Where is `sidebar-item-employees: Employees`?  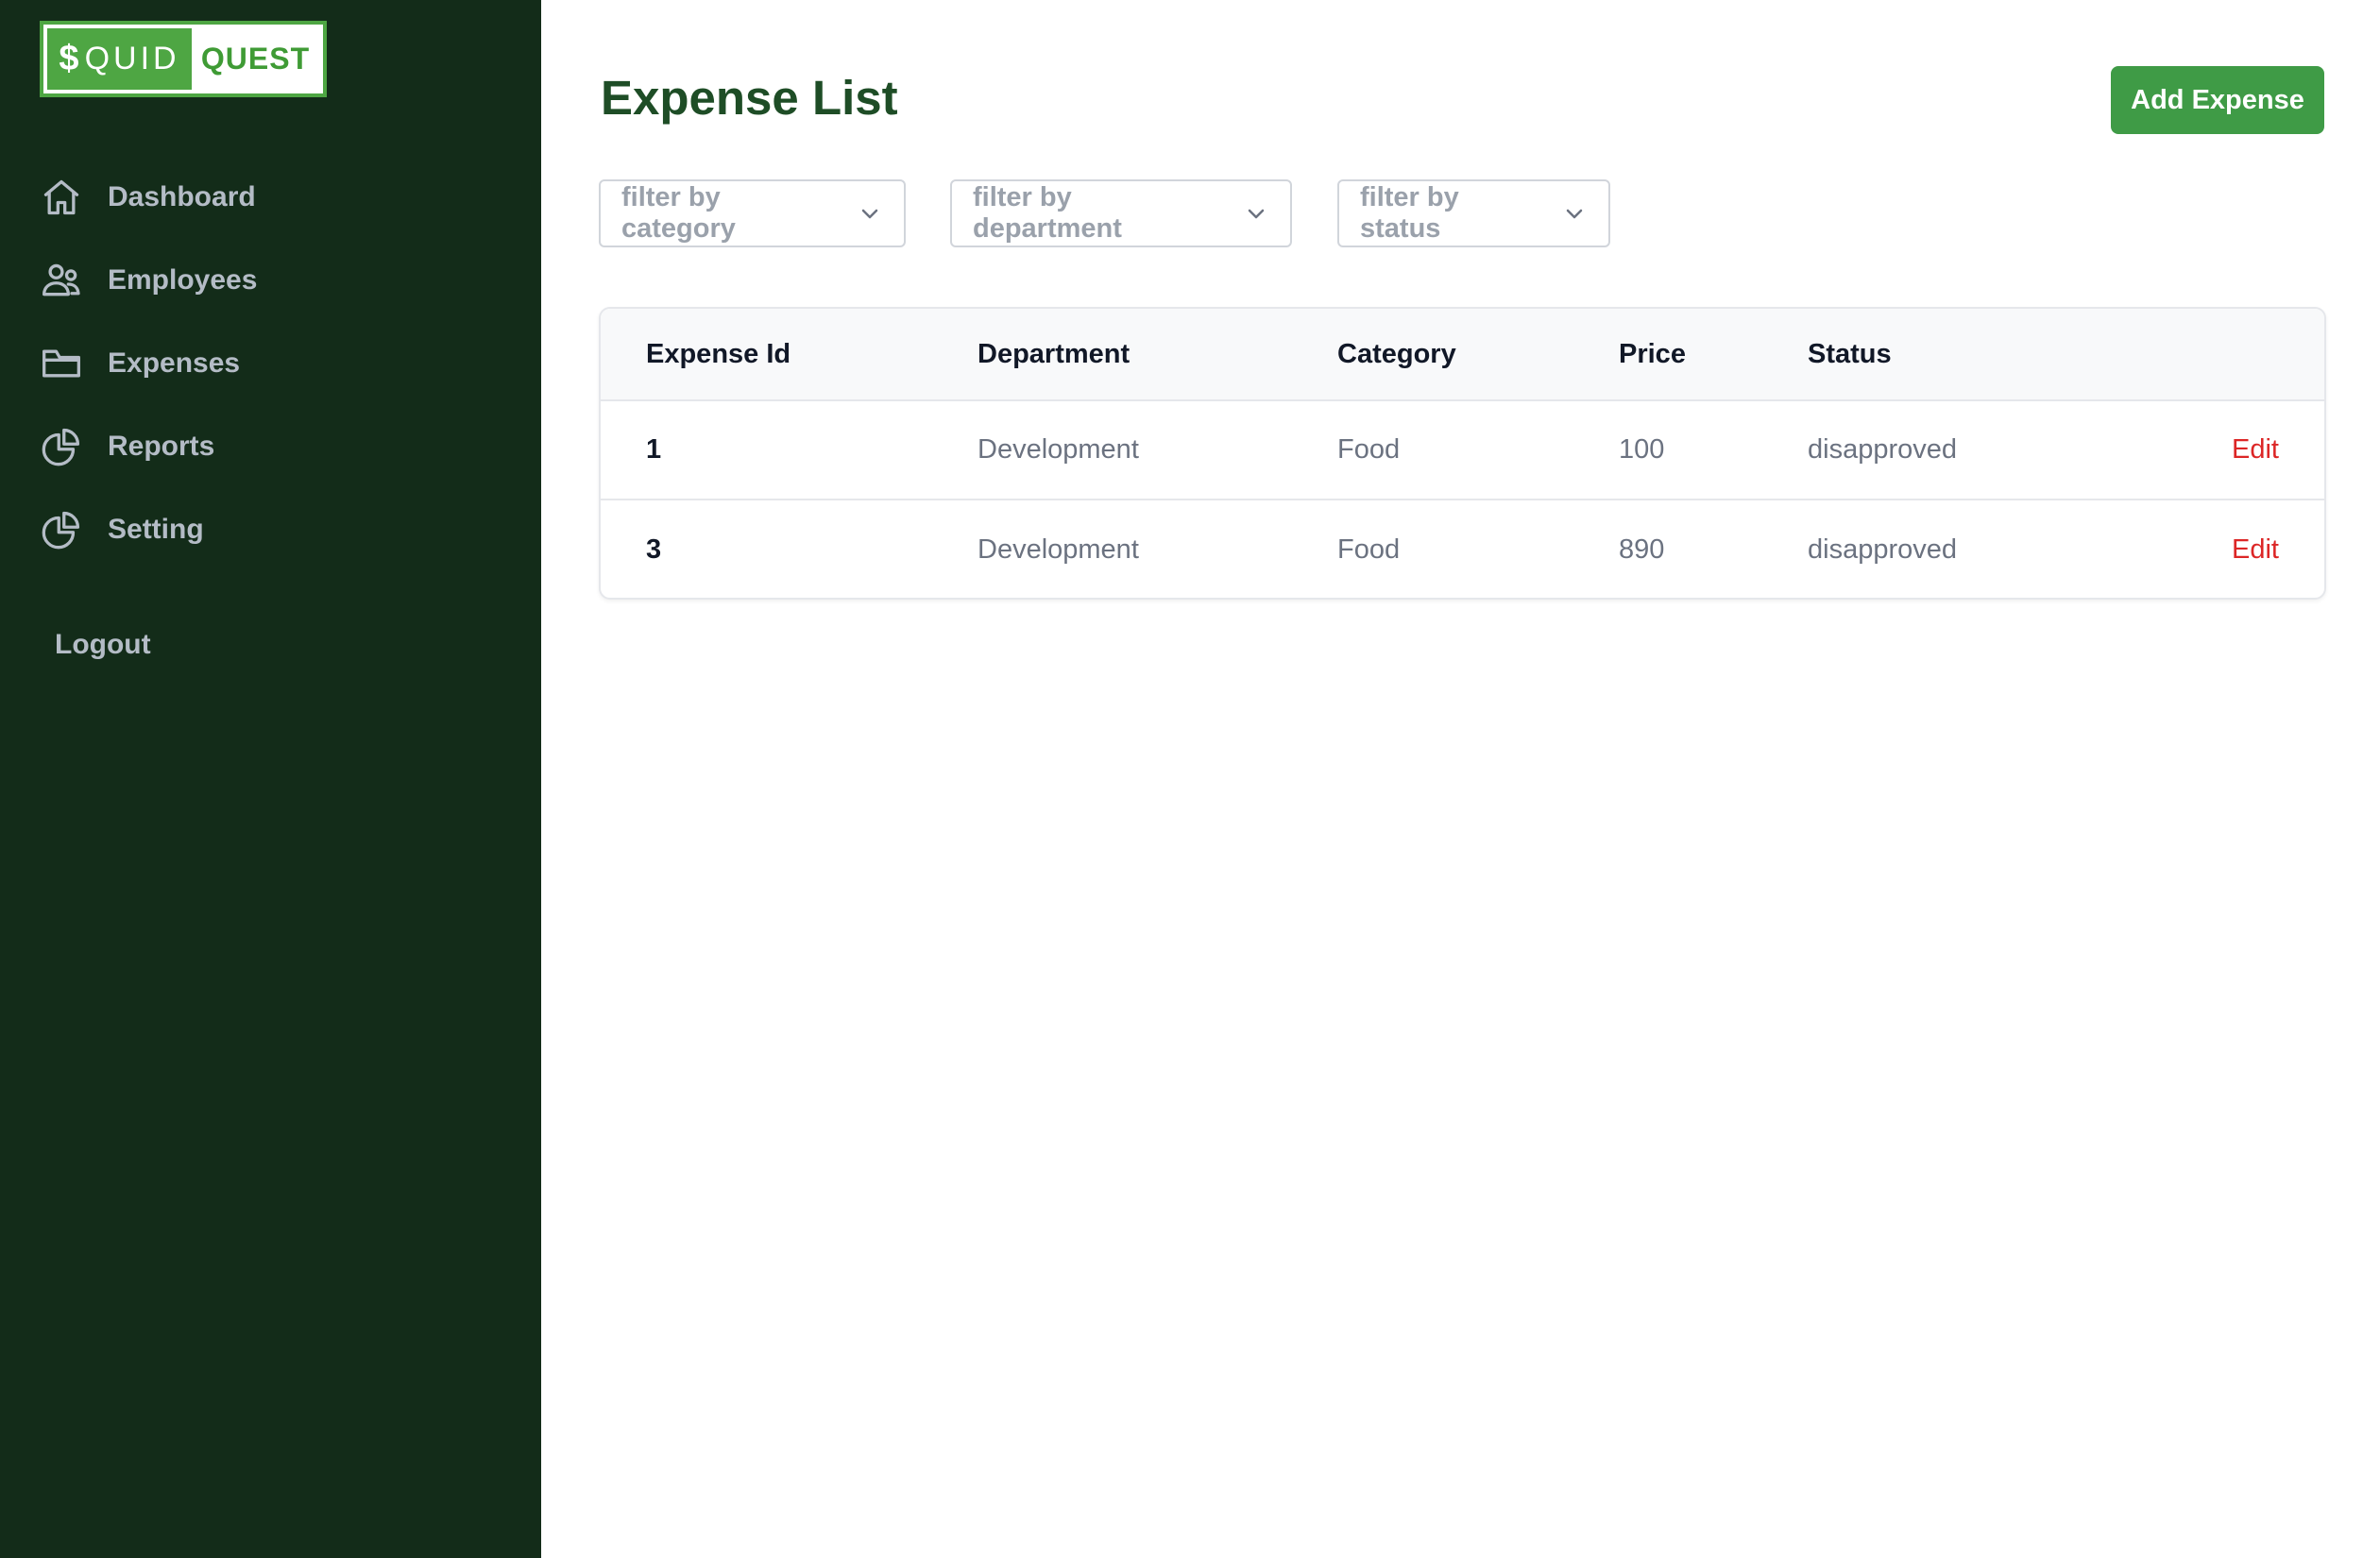 sidebar-item-employees: Employees is located at coordinates (148, 280).